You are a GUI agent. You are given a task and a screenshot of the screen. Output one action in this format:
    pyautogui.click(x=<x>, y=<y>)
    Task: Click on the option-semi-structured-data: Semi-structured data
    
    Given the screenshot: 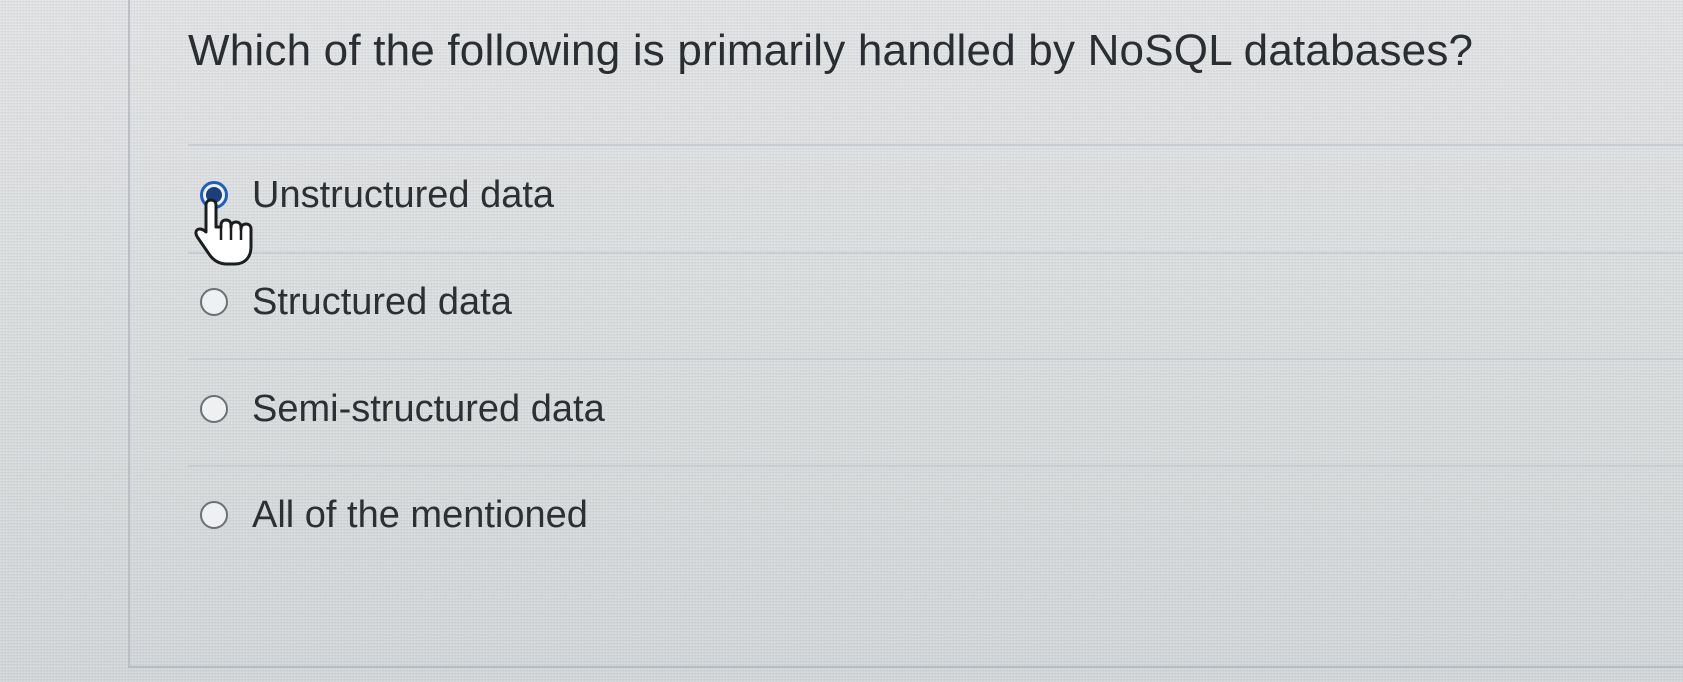 What is the action you would take?
    pyautogui.click(x=396, y=409)
    